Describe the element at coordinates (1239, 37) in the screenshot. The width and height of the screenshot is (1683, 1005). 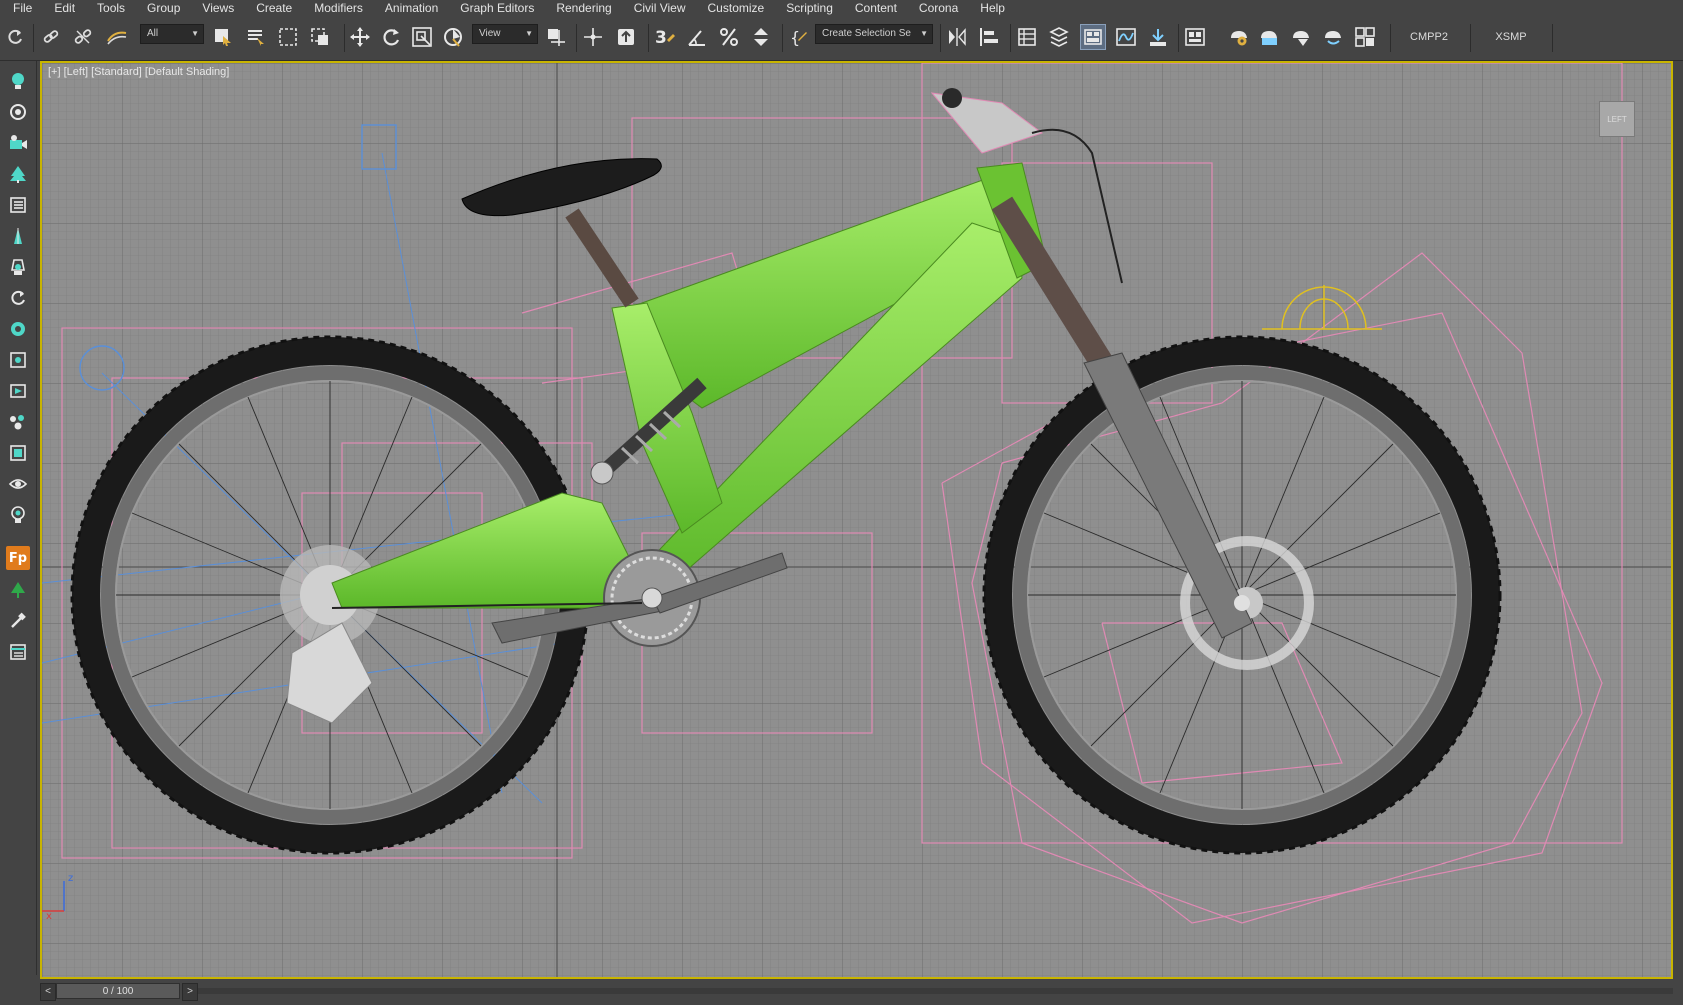
I see `render-setup-icon` at that location.